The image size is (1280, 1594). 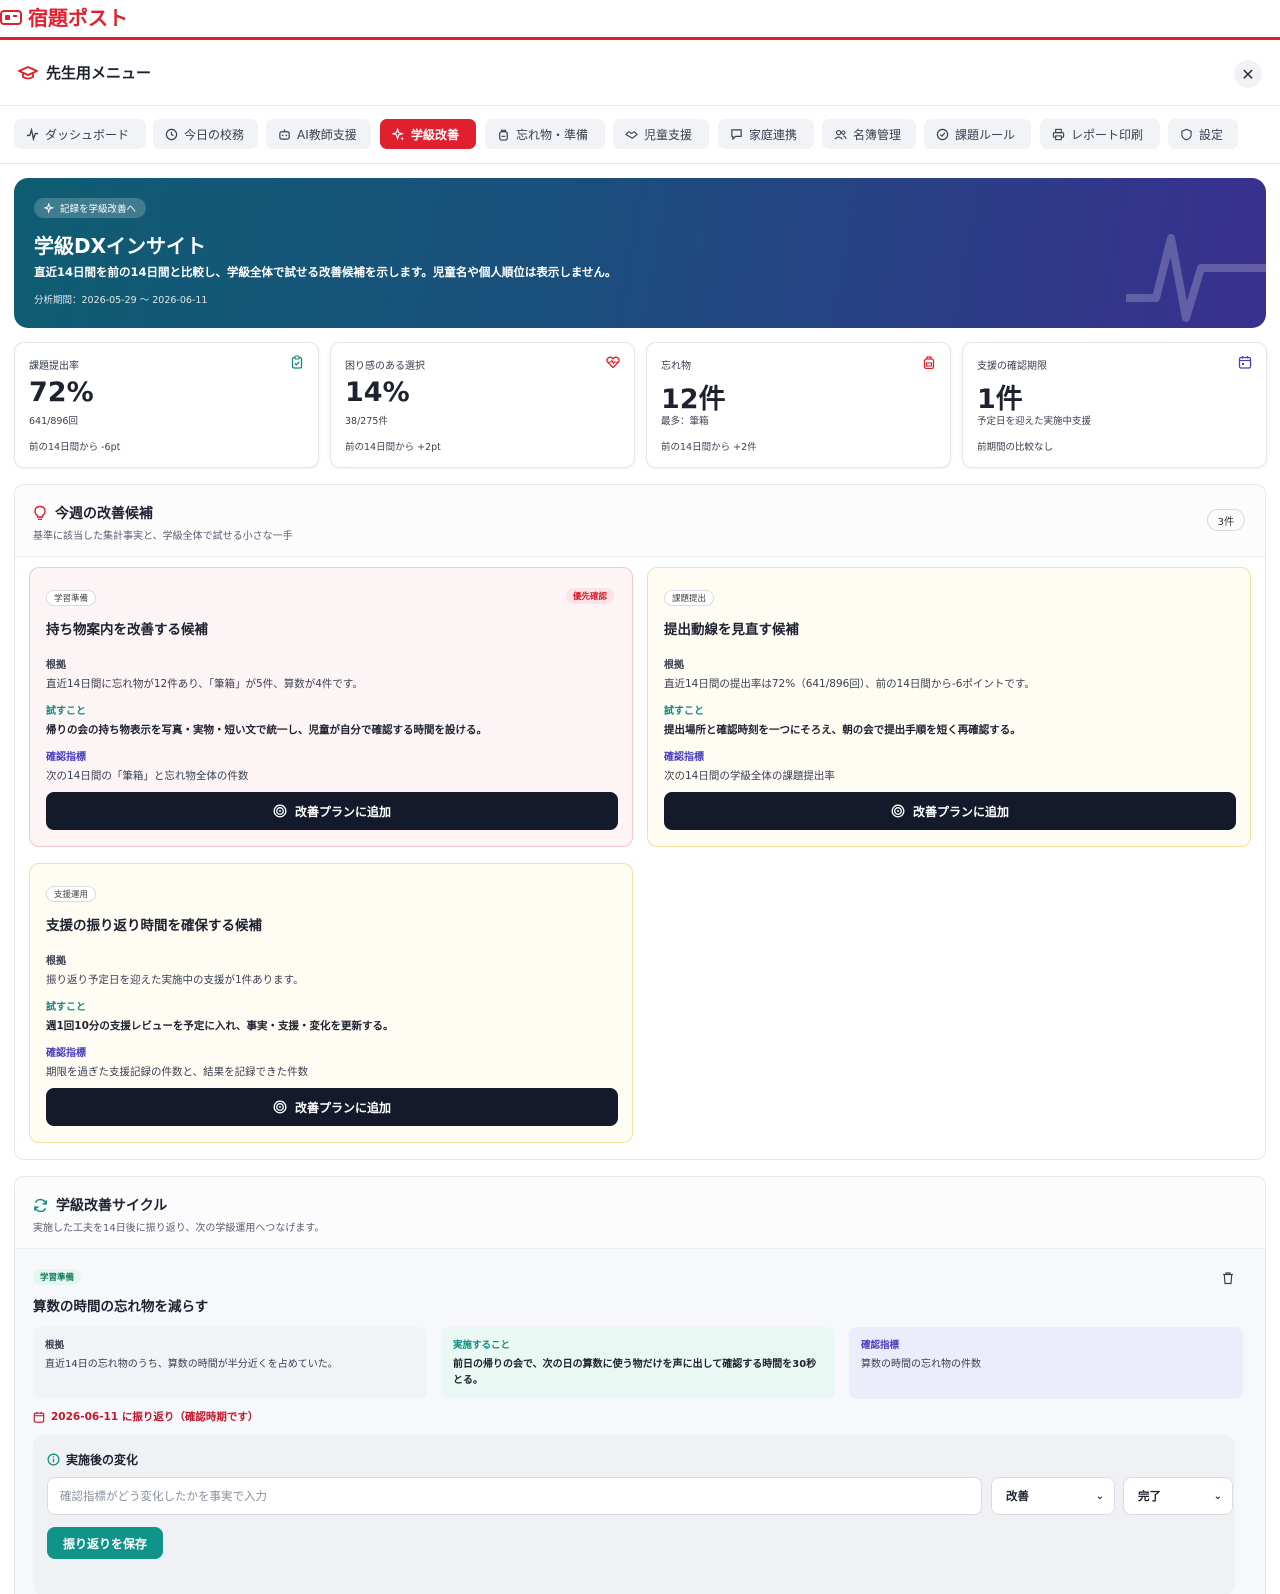 I want to click on tab-label: 課題ルール, so click(x=985, y=134).